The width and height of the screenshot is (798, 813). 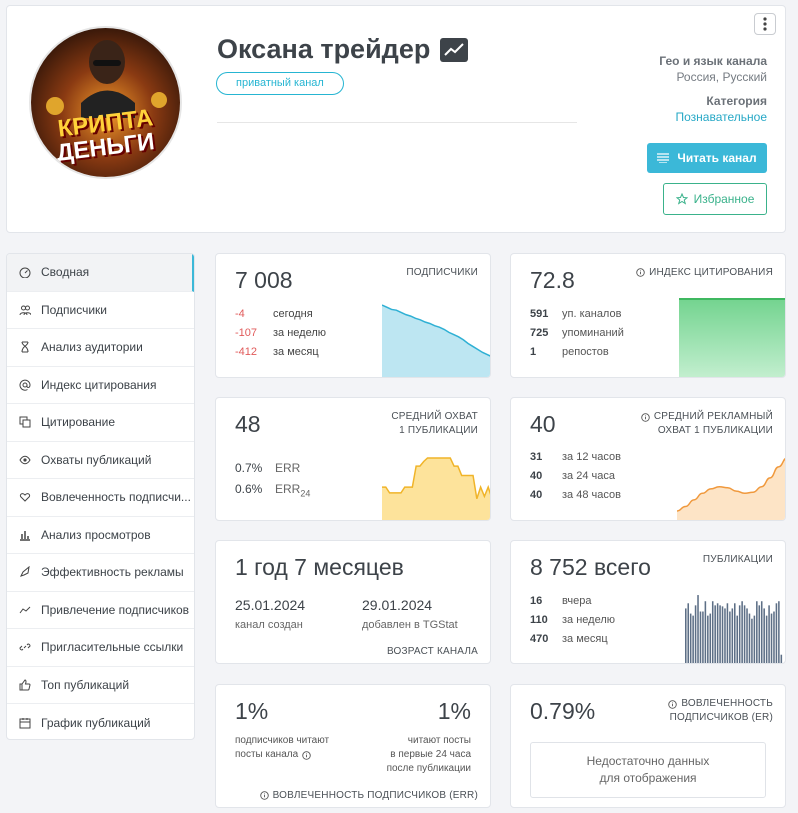 What do you see at coordinates (454, 711) in the screenshot?
I see `err-right-value: 1%` at bounding box center [454, 711].